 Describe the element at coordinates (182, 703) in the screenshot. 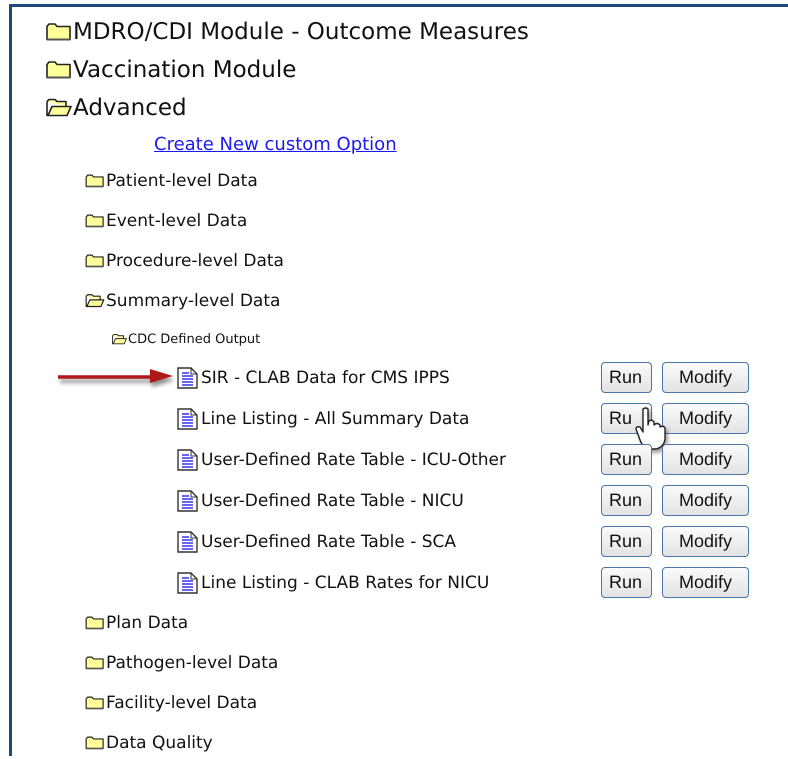

I see `folder-label: Facility-level Data` at that location.